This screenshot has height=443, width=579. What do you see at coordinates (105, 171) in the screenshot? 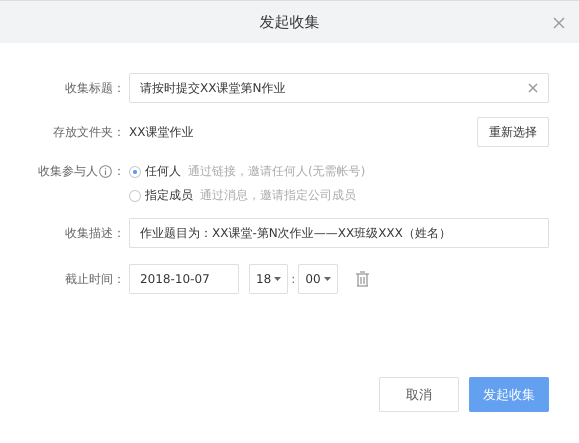
I see `info-icon` at bounding box center [105, 171].